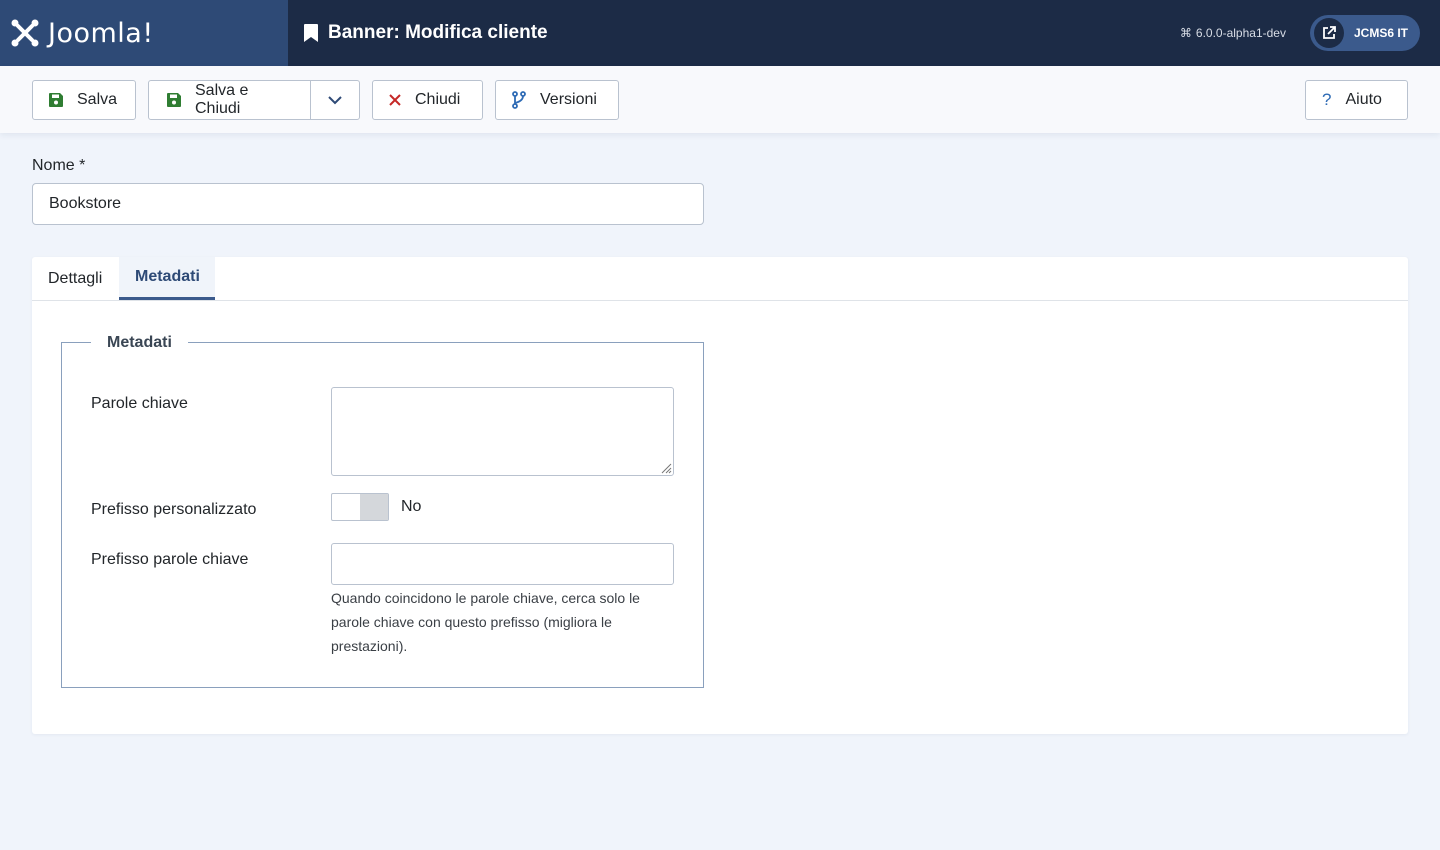 This screenshot has width=1440, height=850. What do you see at coordinates (502, 564) in the screenshot?
I see `keyword-prefix-input` at bounding box center [502, 564].